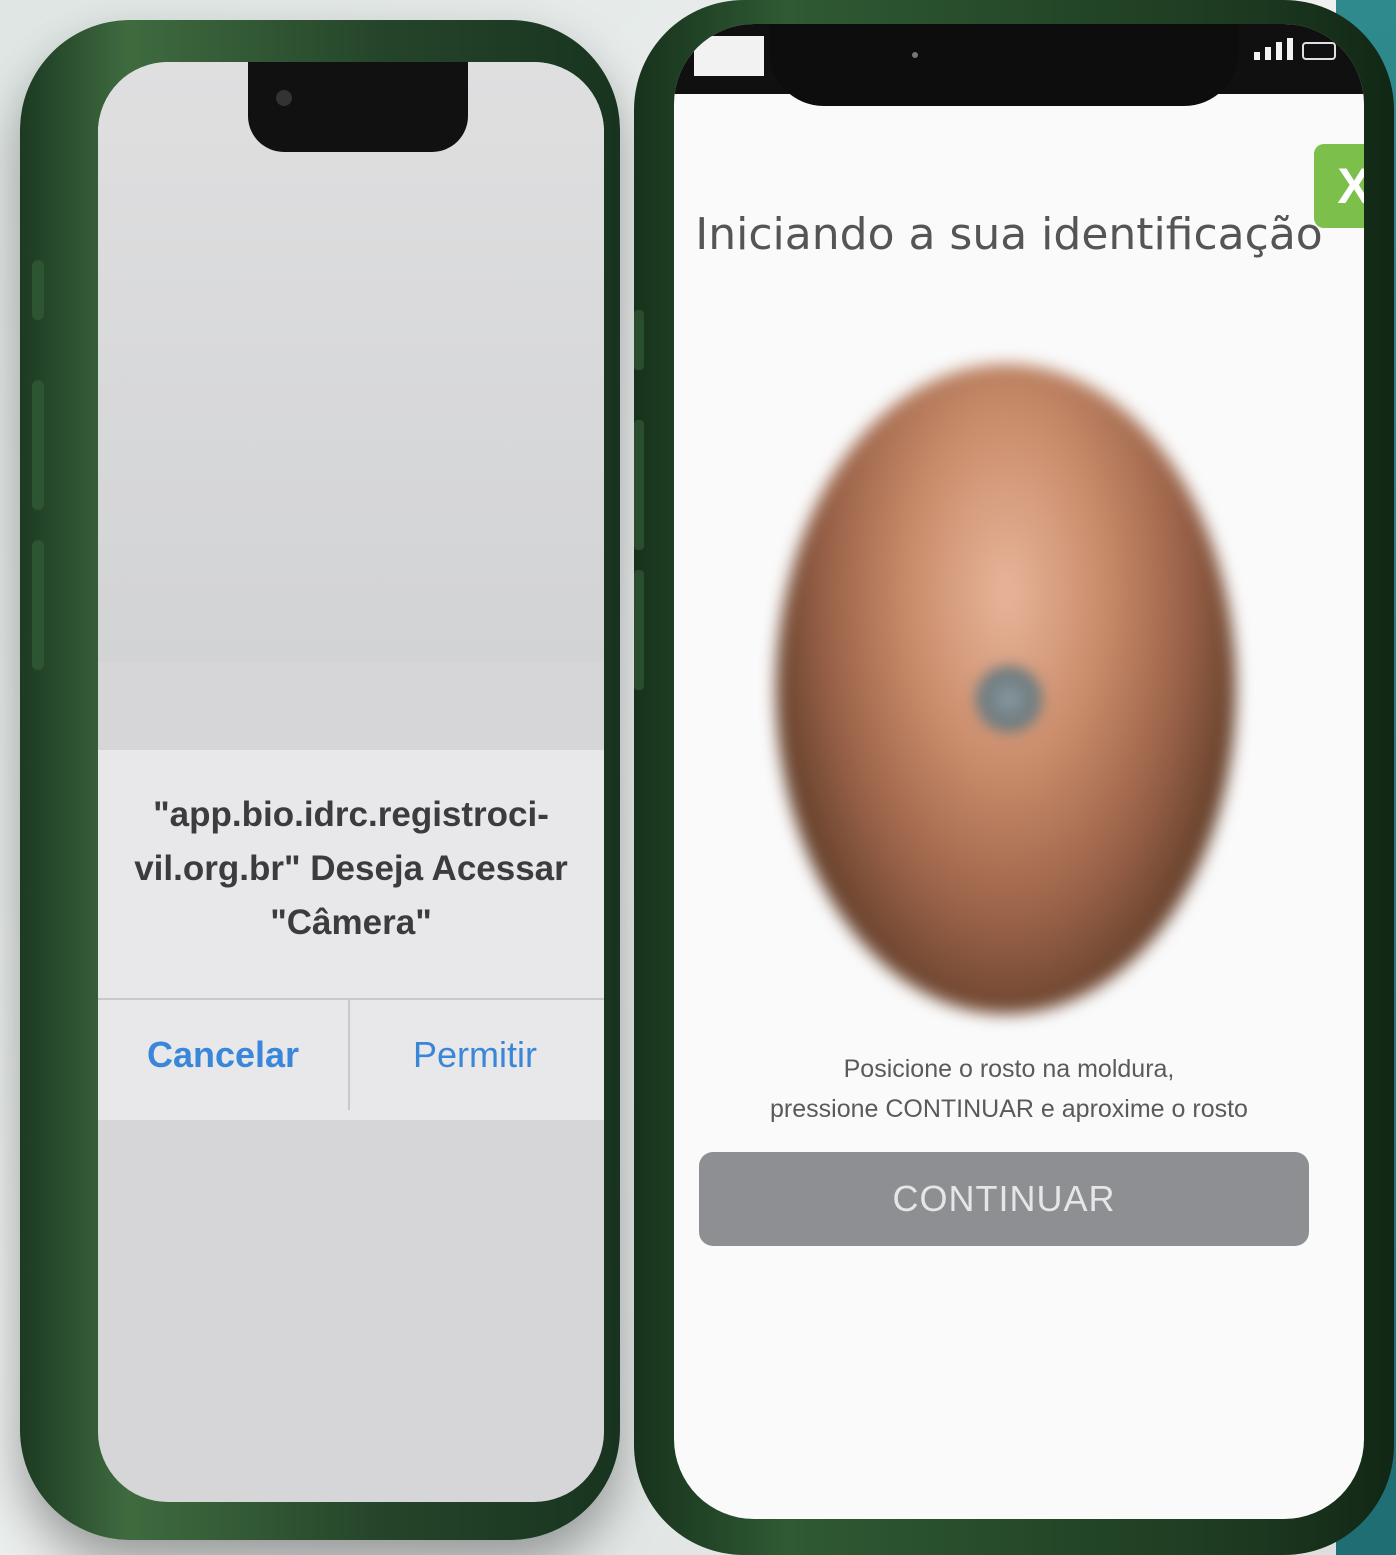 This screenshot has height=1555, width=1396. Describe the element at coordinates (1009, 699) in the screenshot. I see `face-focus-point` at that location.